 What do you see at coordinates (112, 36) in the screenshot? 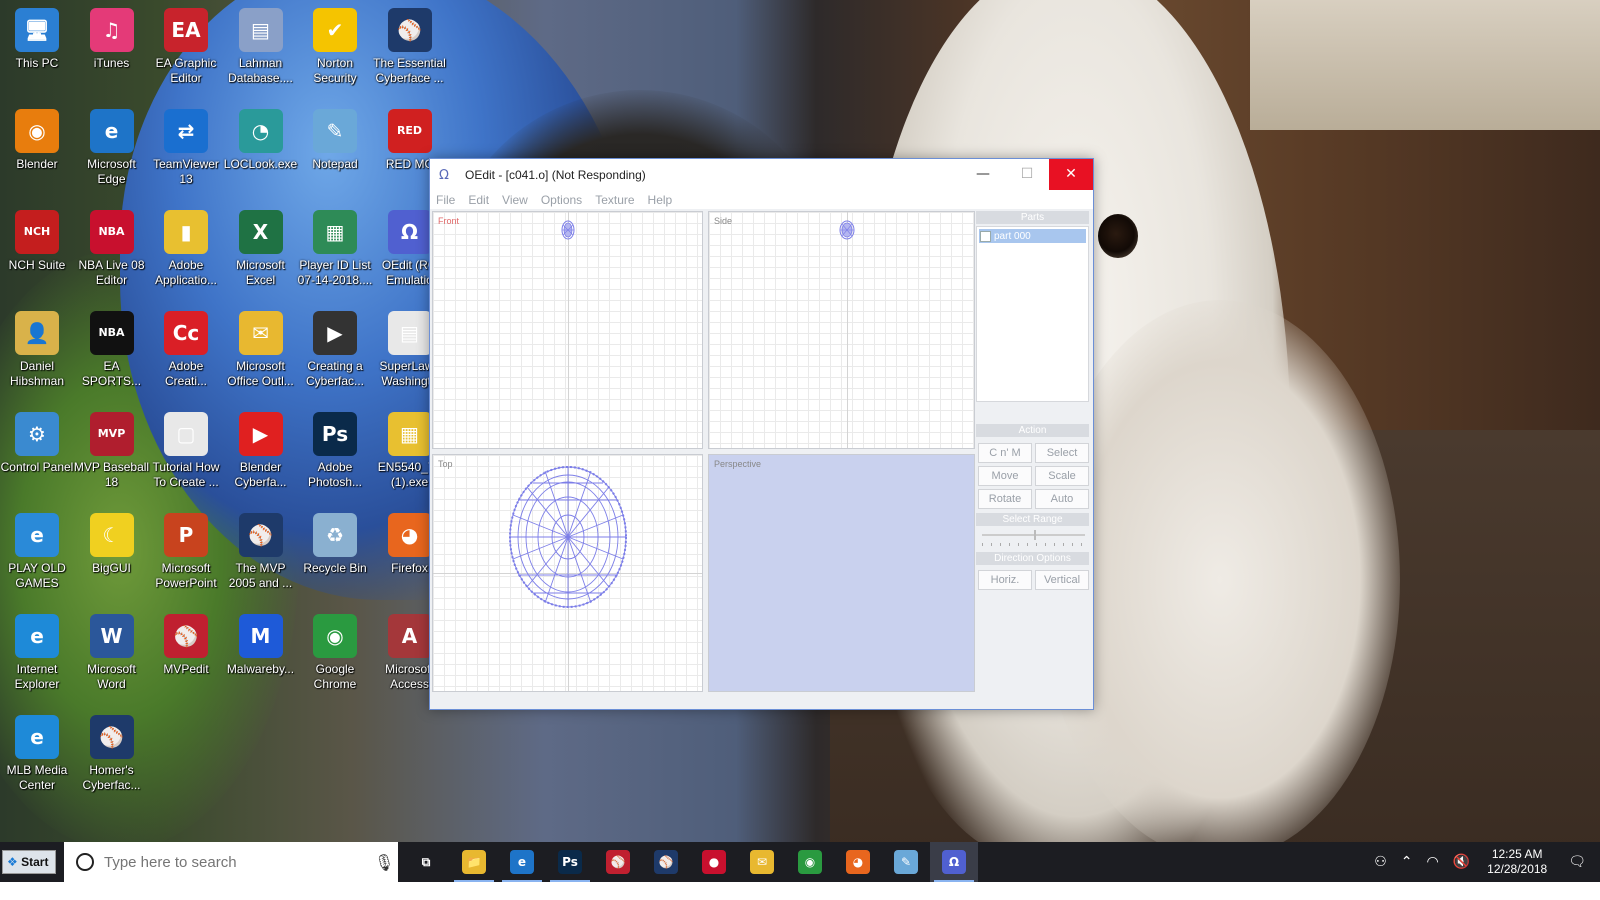
I see `desktop-icon: ♫ iTunes` at bounding box center [112, 36].